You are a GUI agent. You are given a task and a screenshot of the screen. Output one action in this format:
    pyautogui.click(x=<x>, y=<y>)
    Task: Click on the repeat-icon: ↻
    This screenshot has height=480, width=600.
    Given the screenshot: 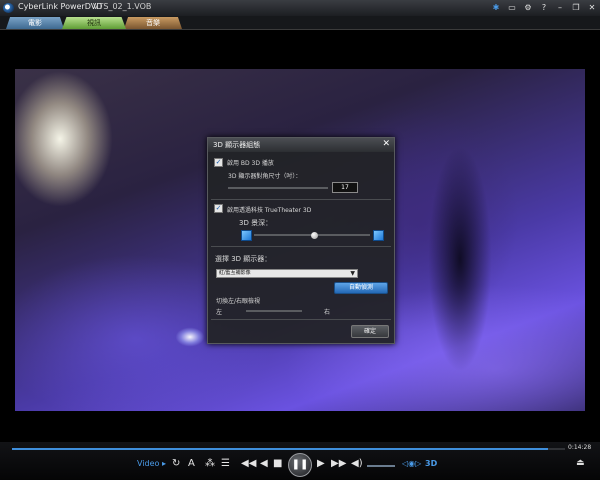 What is the action you would take?
    pyautogui.click(x=176, y=464)
    